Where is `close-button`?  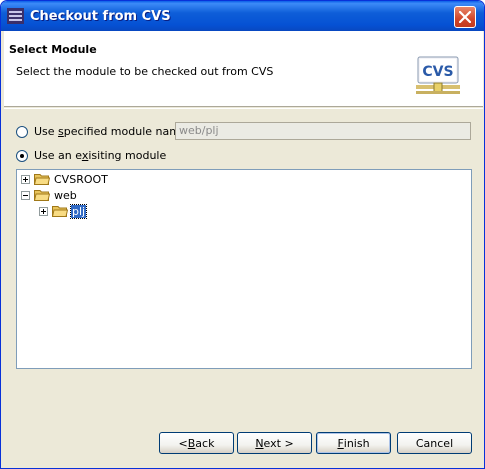
close-button is located at coordinates (465, 17).